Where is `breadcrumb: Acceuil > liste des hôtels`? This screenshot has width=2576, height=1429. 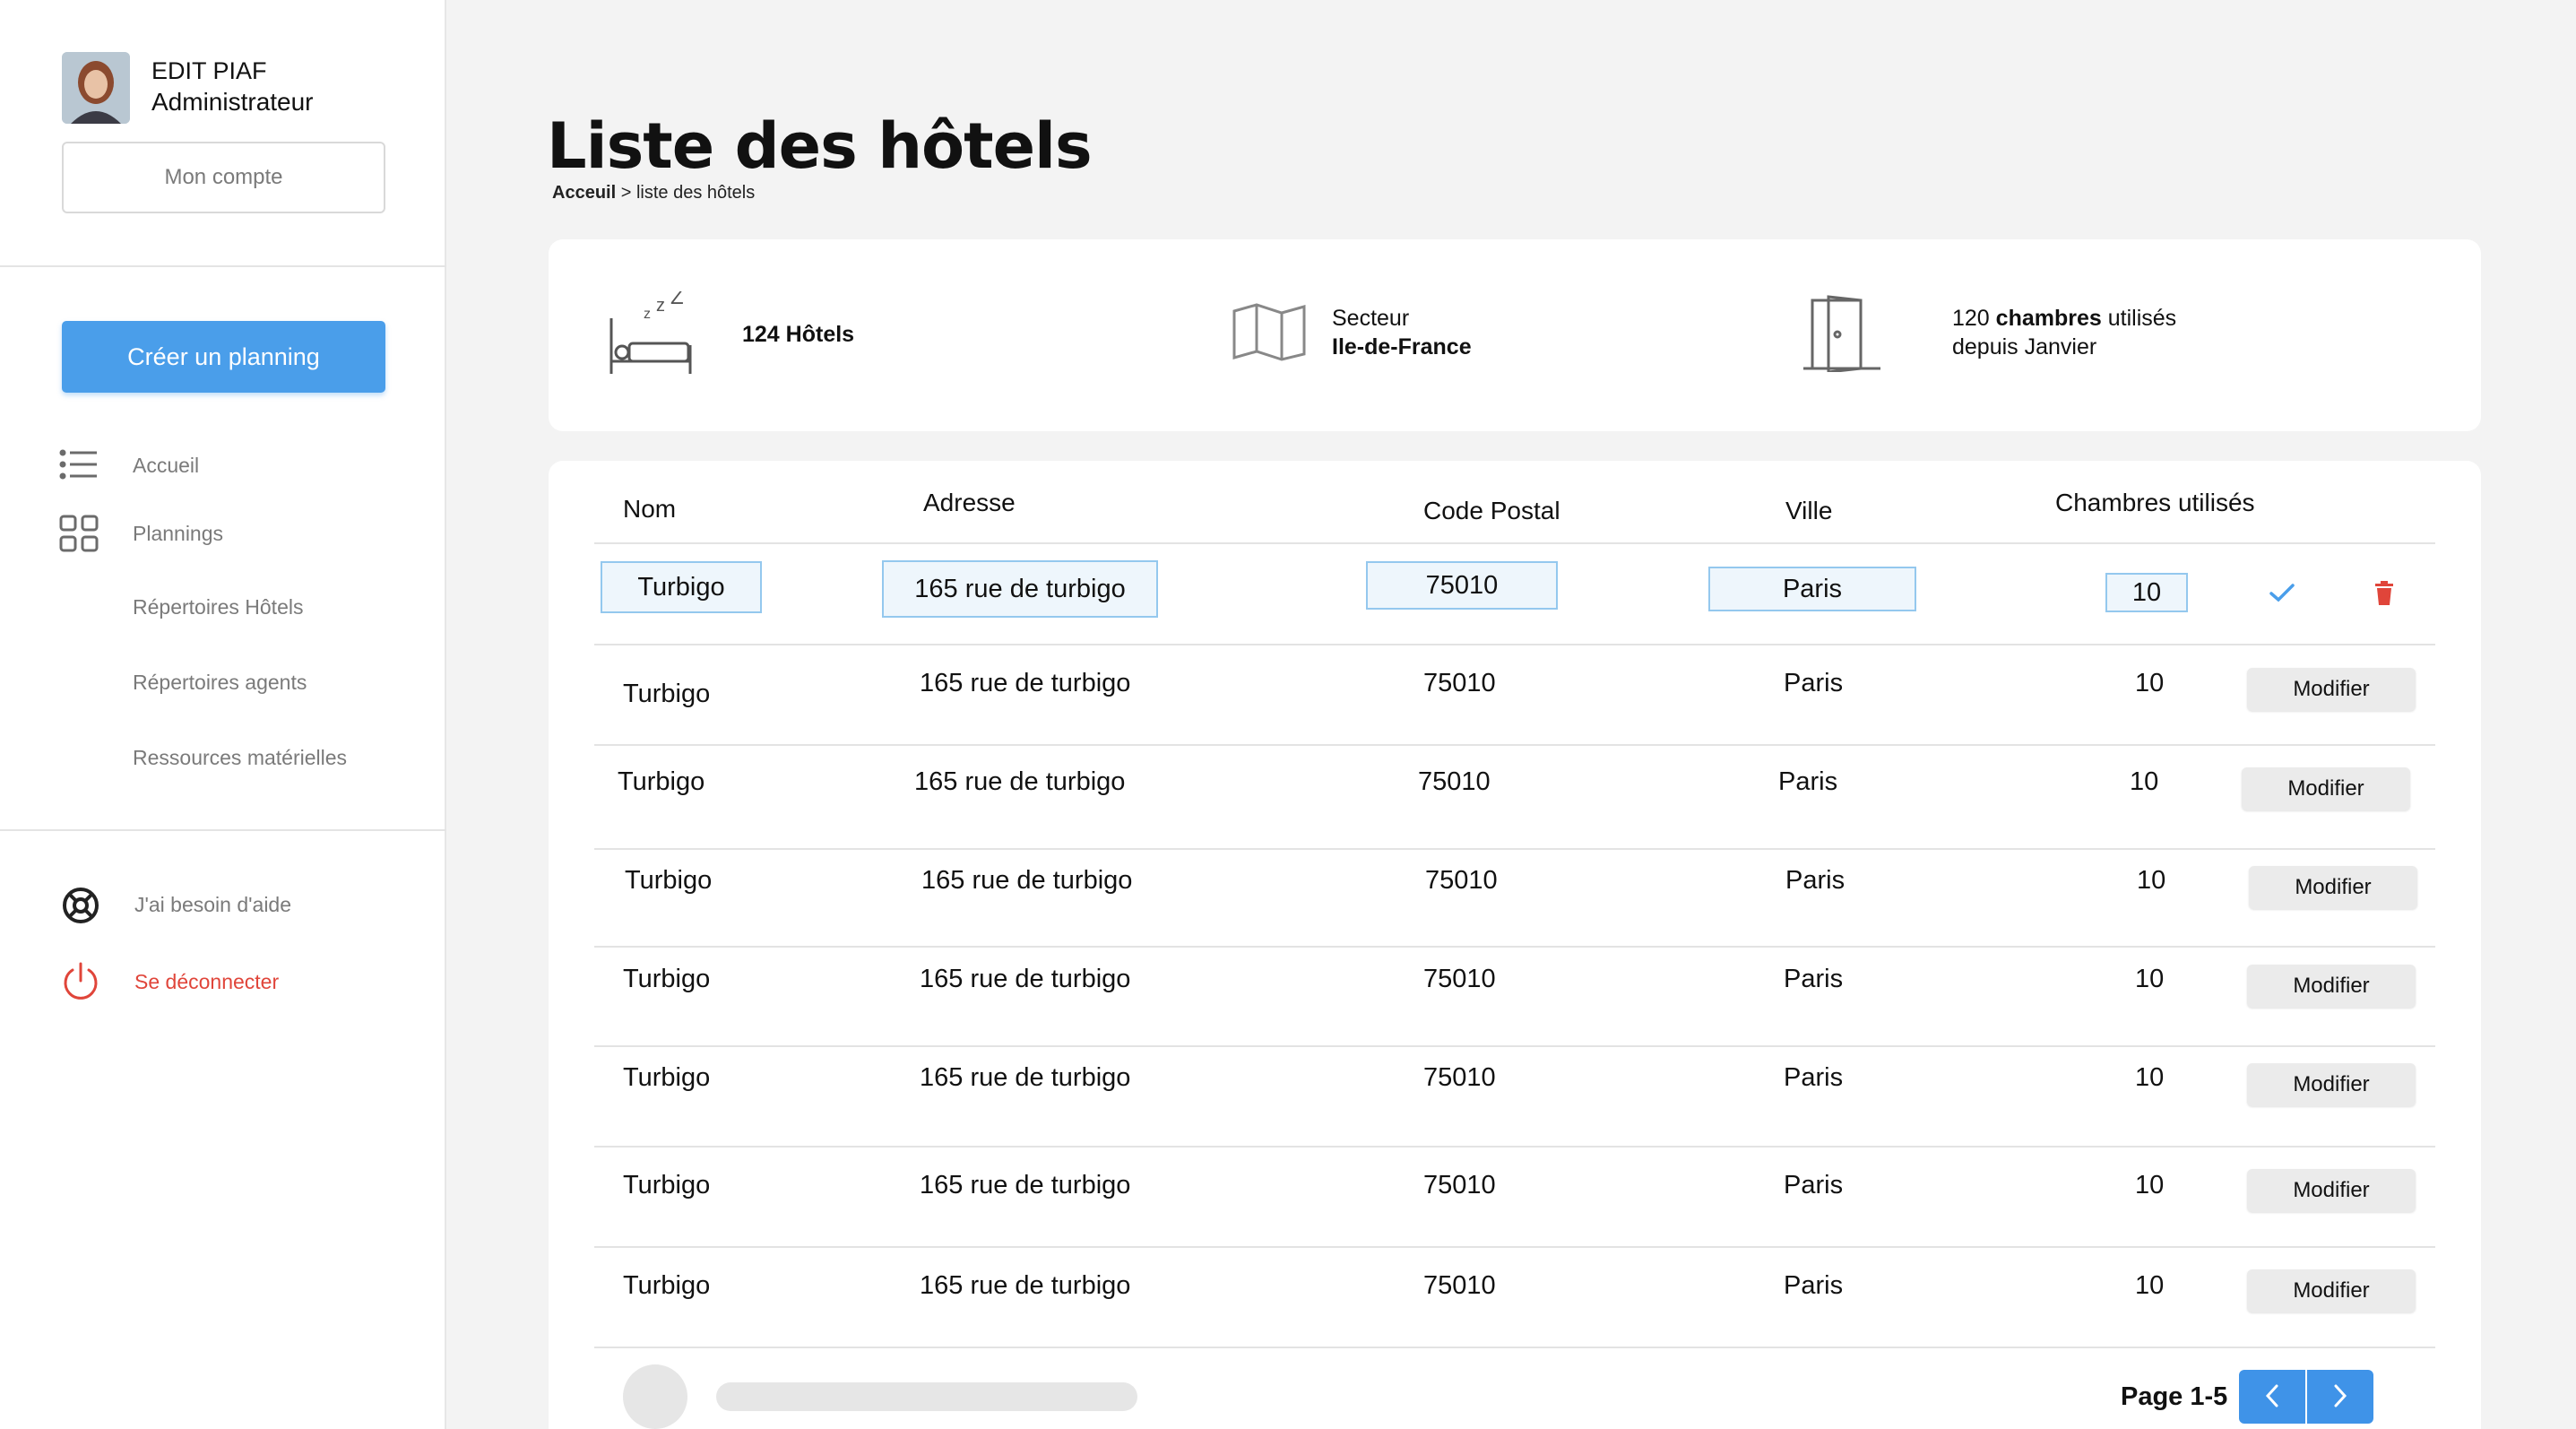
breadcrumb: Acceuil > liste des hôtels is located at coordinates (653, 193).